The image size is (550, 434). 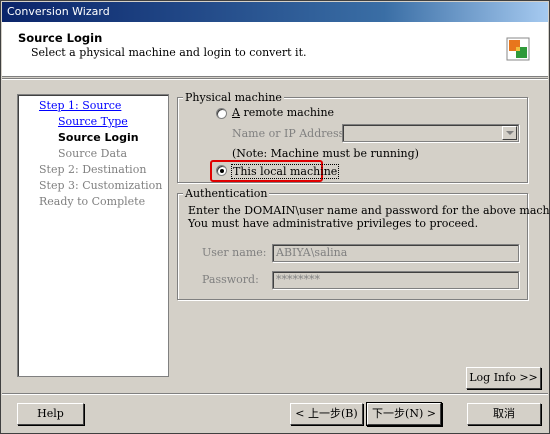 I want to click on remote-machine-label: A remote machine, so click(x=283, y=112).